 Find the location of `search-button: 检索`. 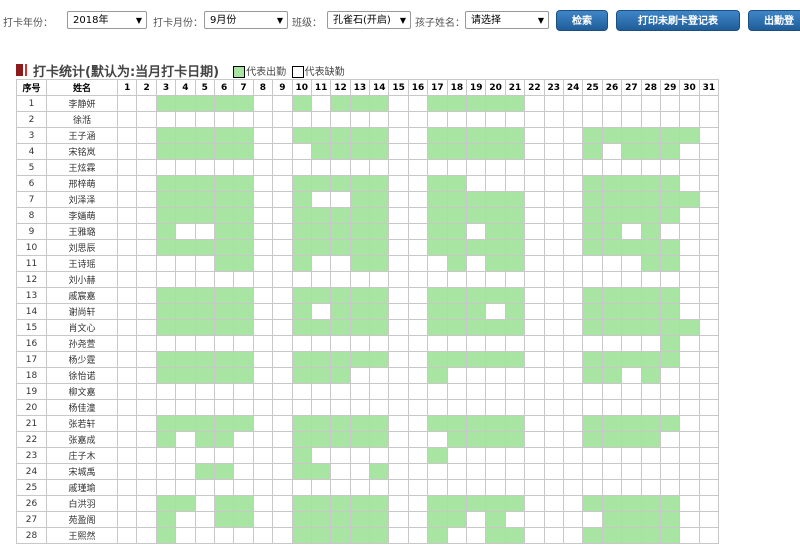

search-button: 检索 is located at coordinates (582, 20).